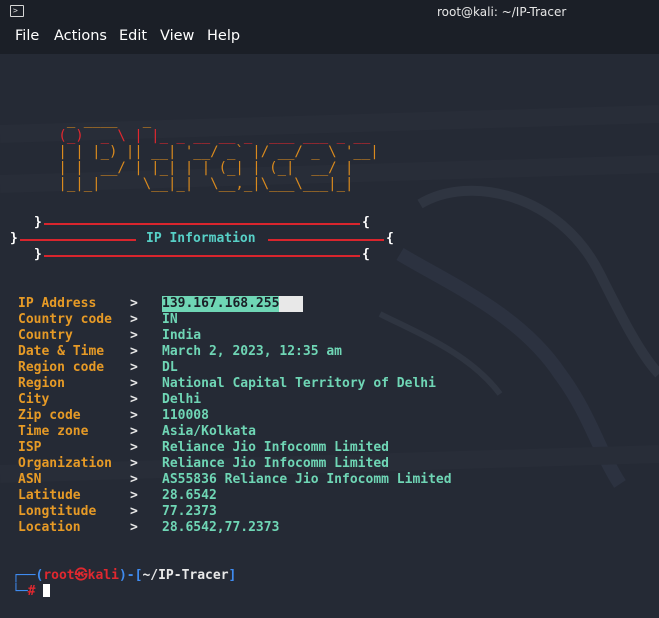 Image resolution: width=659 pixels, height=618 pixels. Describe the element at coordinates (38, 254) in the screenshot. I see `brace-close-bottom: }` at that location.